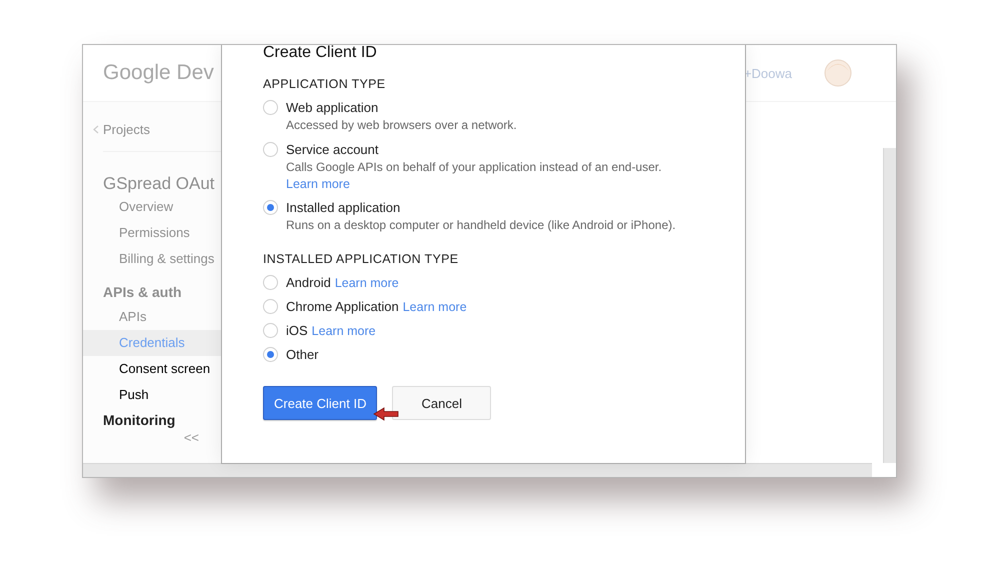 The width and height of the screenshot is (997, 569). I want to click on section-heading: APIs & auth, so click(142, 292).